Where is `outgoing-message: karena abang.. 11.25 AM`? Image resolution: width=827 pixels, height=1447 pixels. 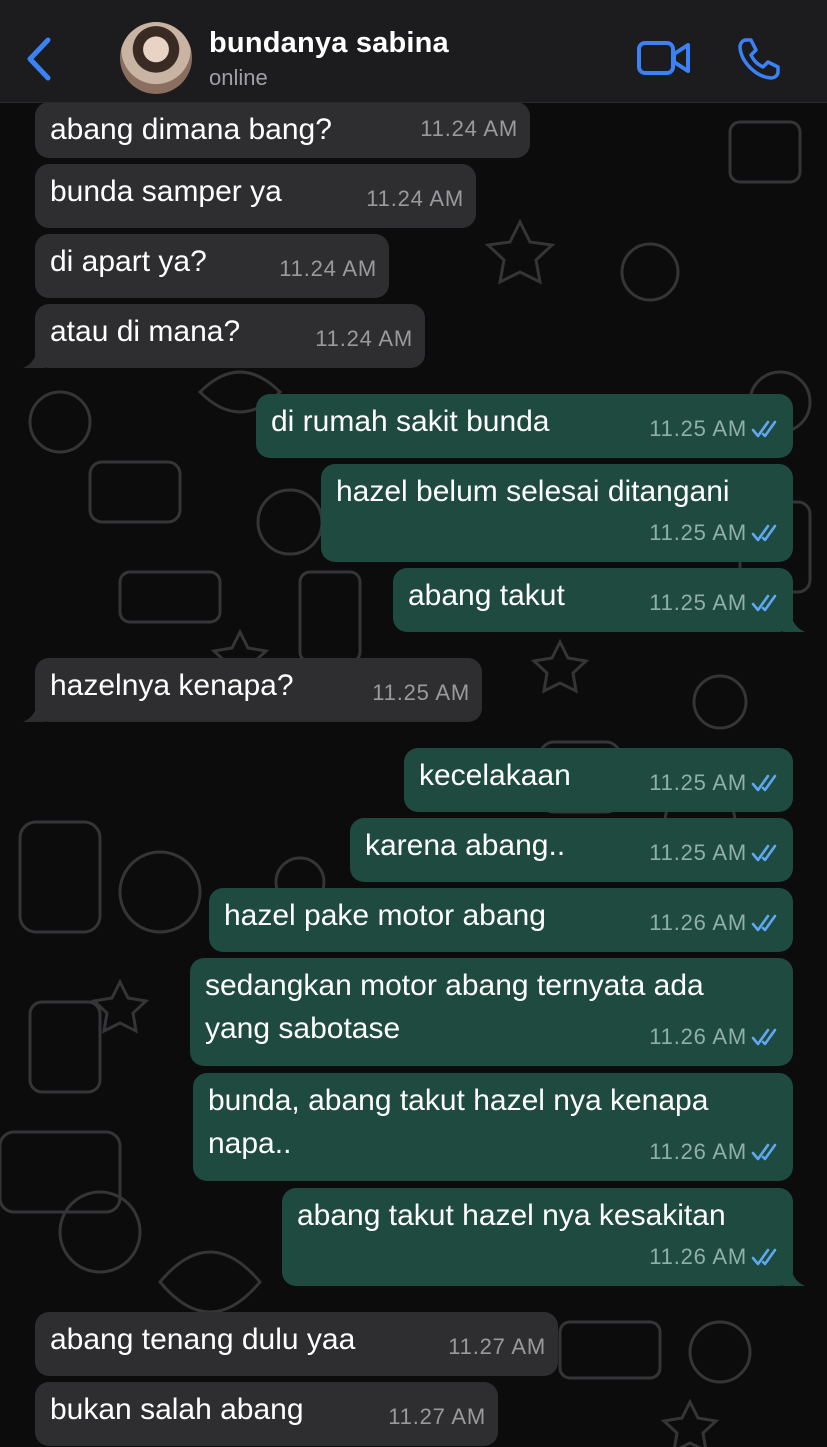 outgoing-message: karena abang.. 11.25 AM is located at coordinates (571, 850).